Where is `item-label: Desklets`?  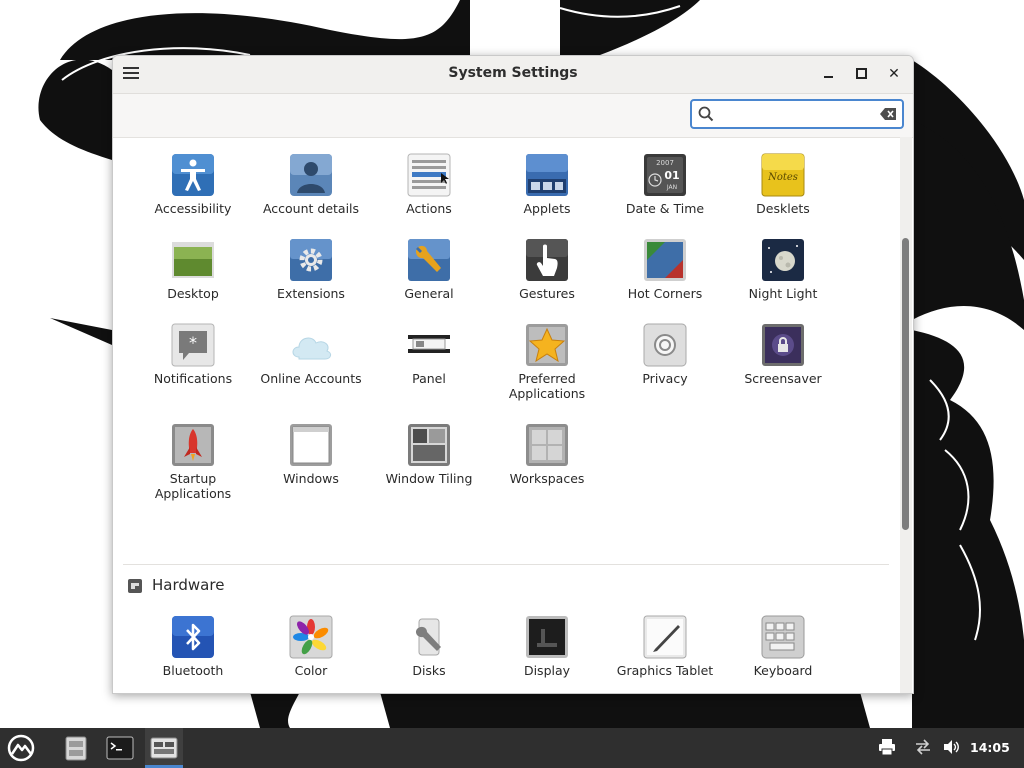 item-label: Desklets is located at coordinates (783, 208).